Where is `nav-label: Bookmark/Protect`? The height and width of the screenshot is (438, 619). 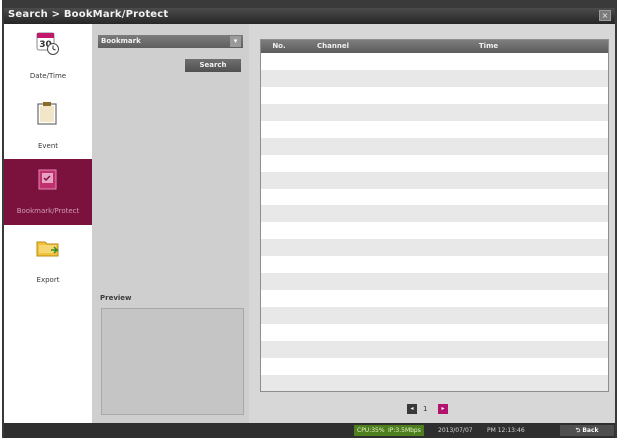 nav-label: Bookmark/Protect is located at coordinates (48, 211).